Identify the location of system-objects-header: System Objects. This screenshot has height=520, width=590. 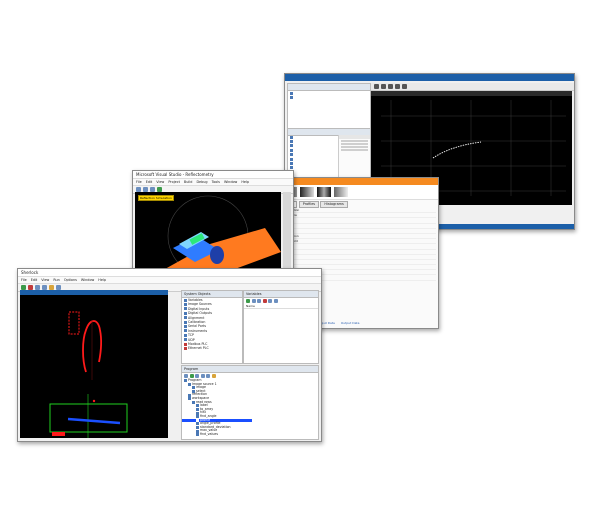
(212, 294).